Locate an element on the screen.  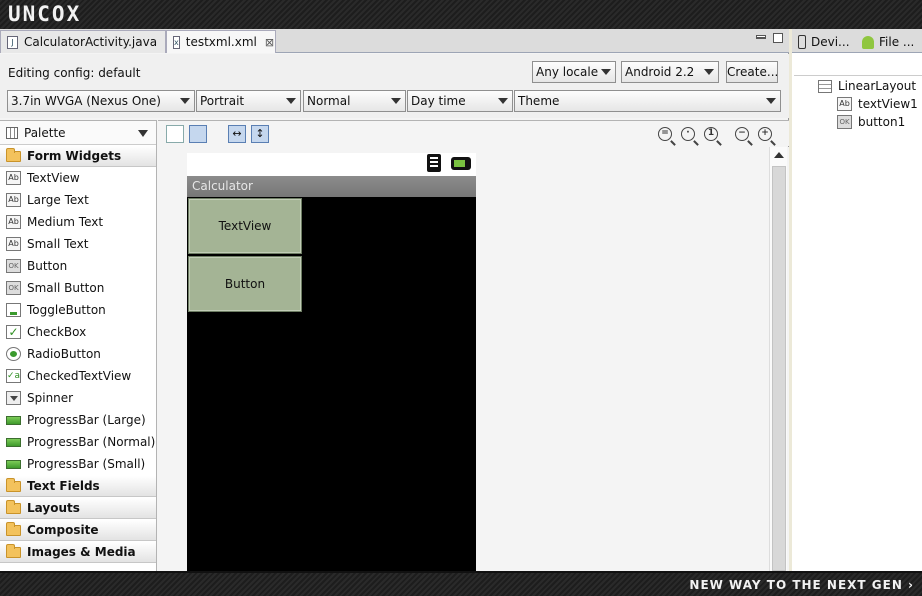
item-label: CheckedTextView is located at coordinates (79, 376).